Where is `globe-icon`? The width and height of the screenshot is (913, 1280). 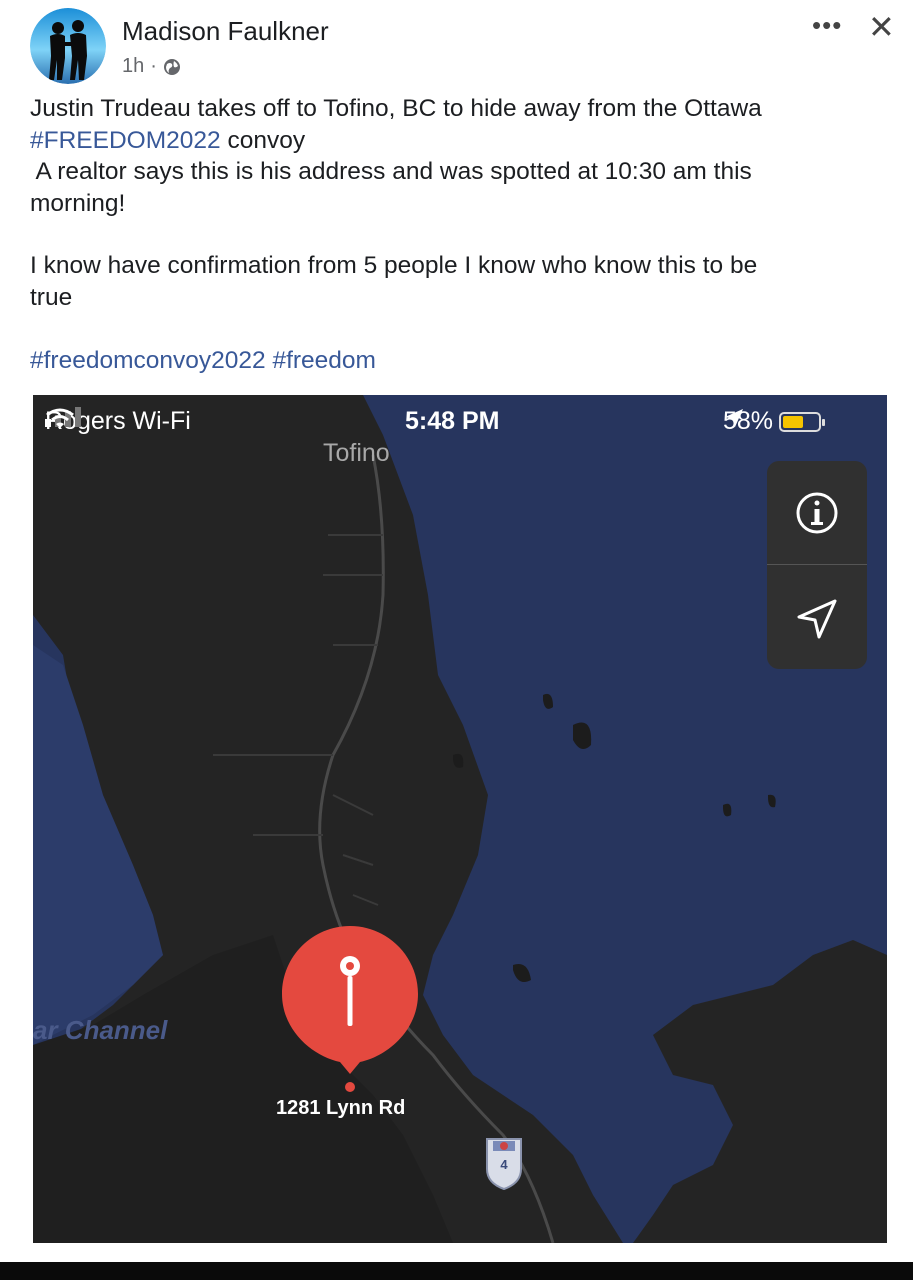 globe-icon is located at coordinates (171, 66).